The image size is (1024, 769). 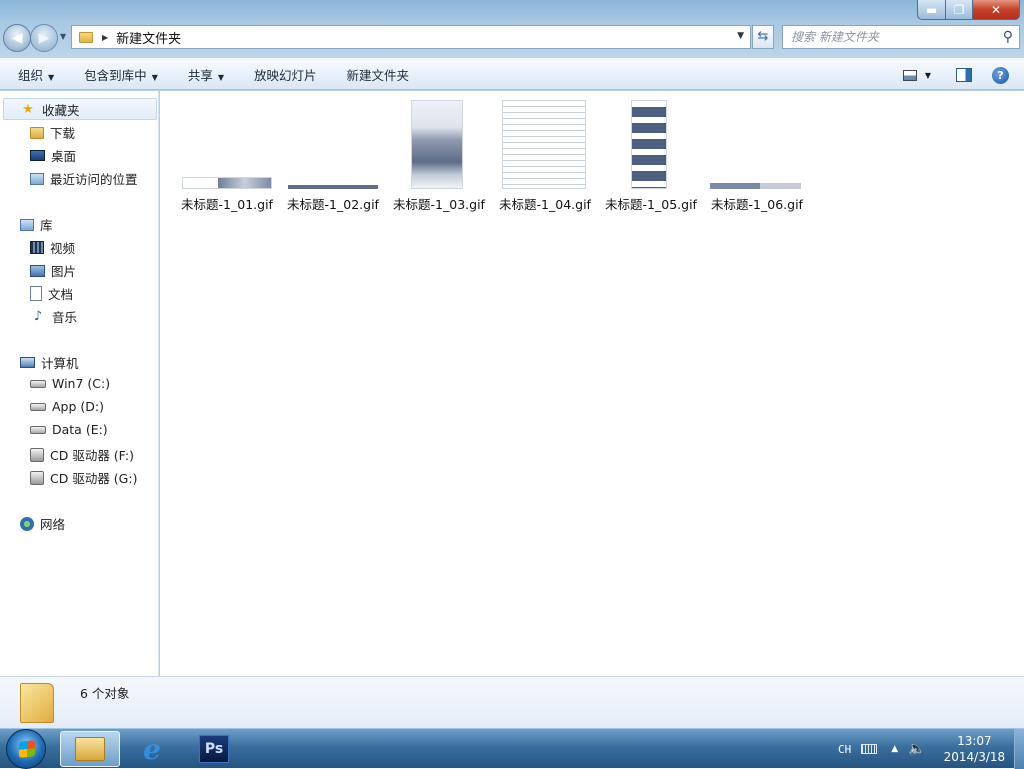 I want to click on search-box: ⚲, so click(x=901, y=37).